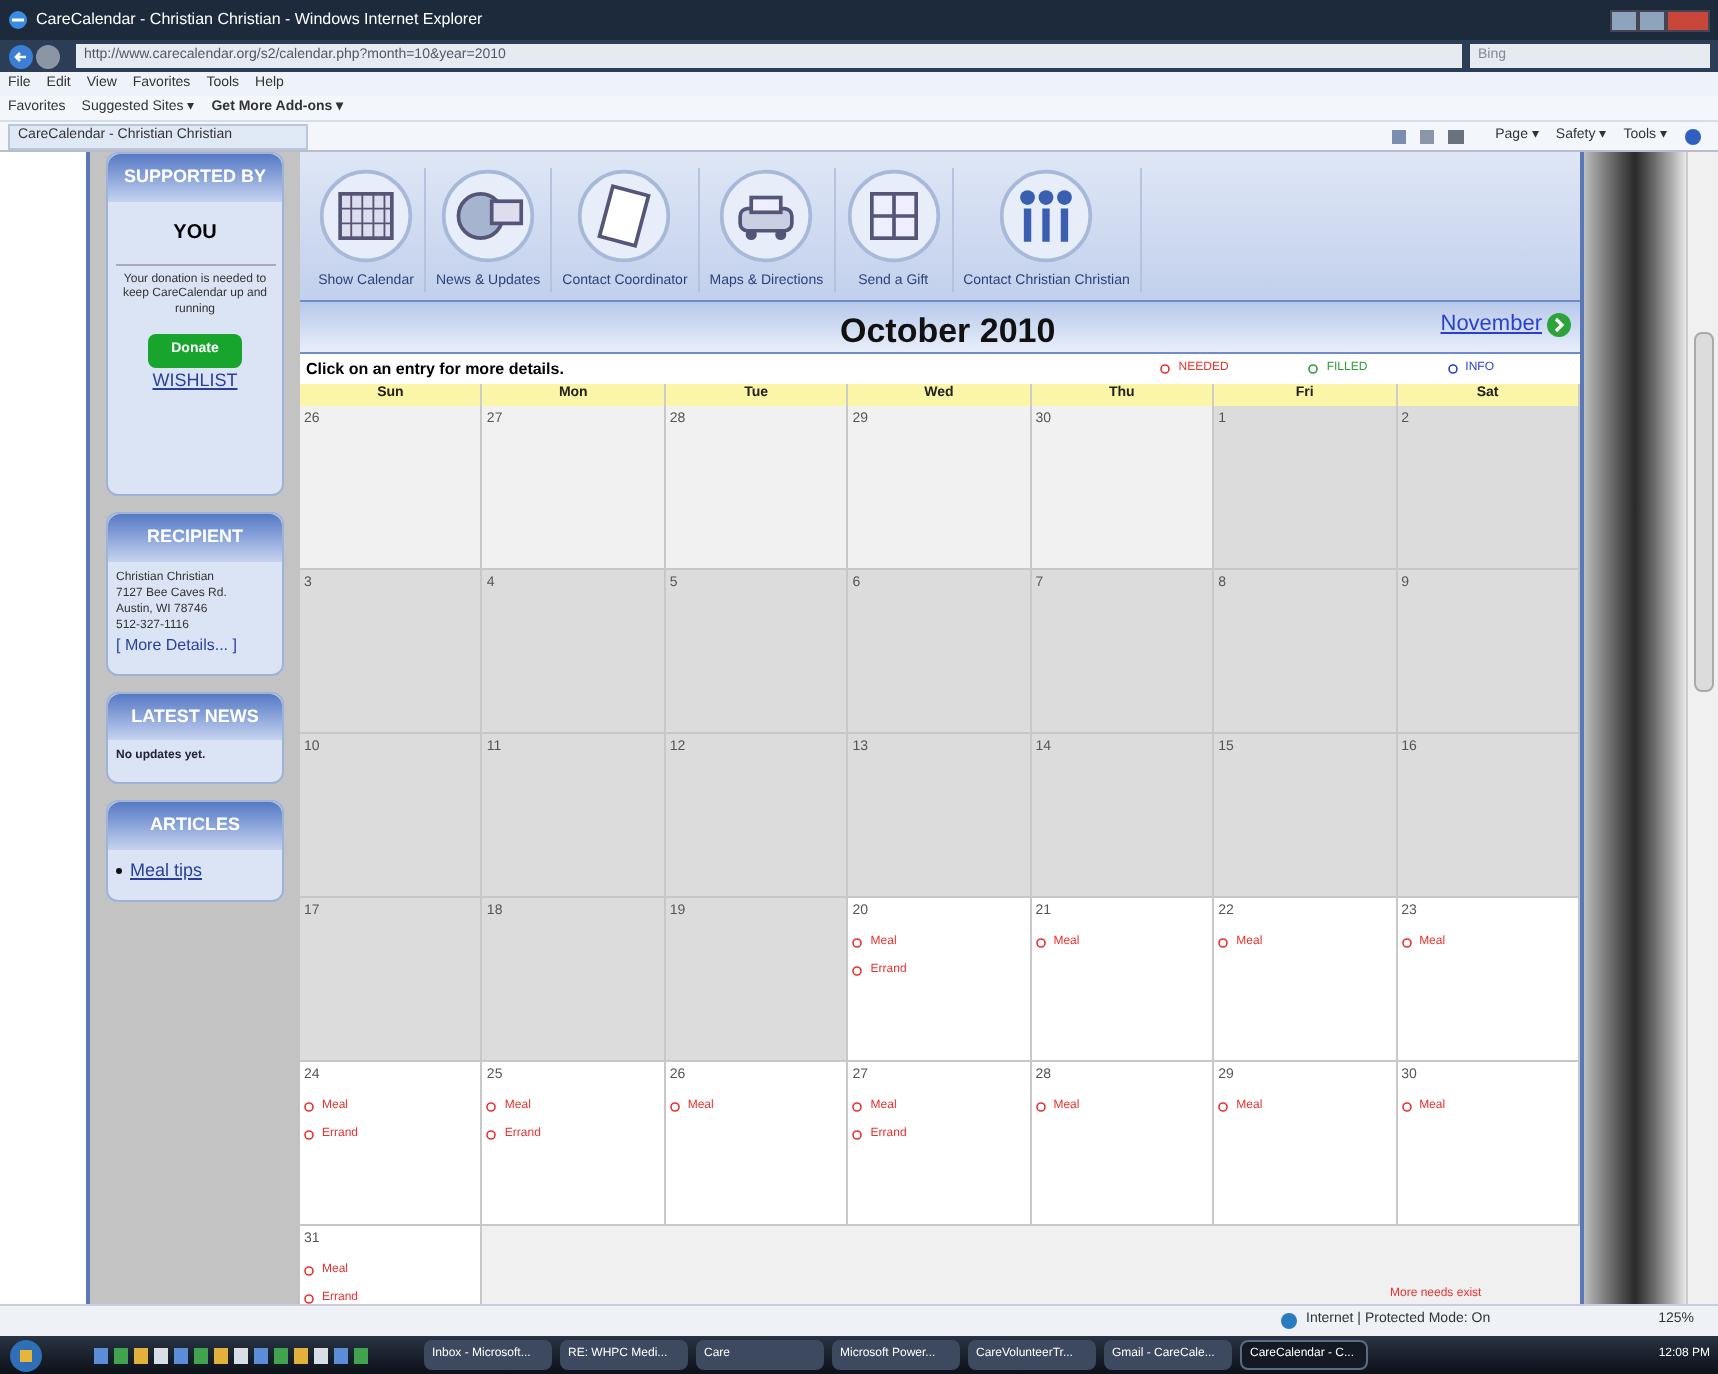 The width and height of the screenshot is (1718, 1374). Describe the element at coordinates (166, 870) in the screenshot. I see `article-link: Meal tips` at that location.